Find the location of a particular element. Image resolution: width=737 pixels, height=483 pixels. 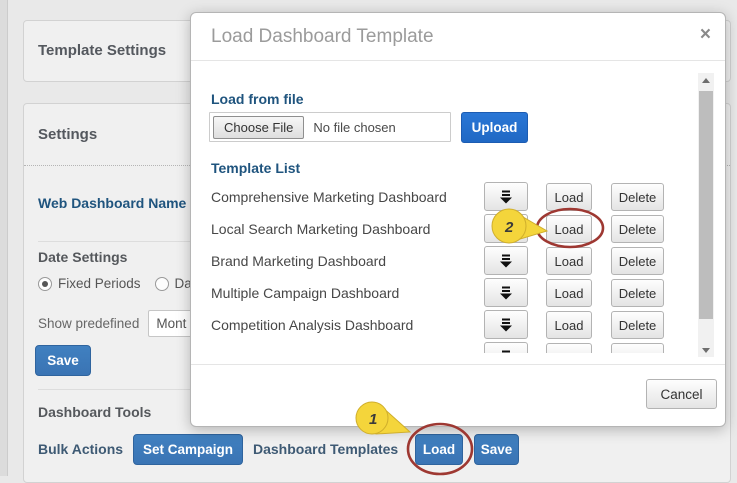

scroll-up-icon is located at coordinates (706, 80).